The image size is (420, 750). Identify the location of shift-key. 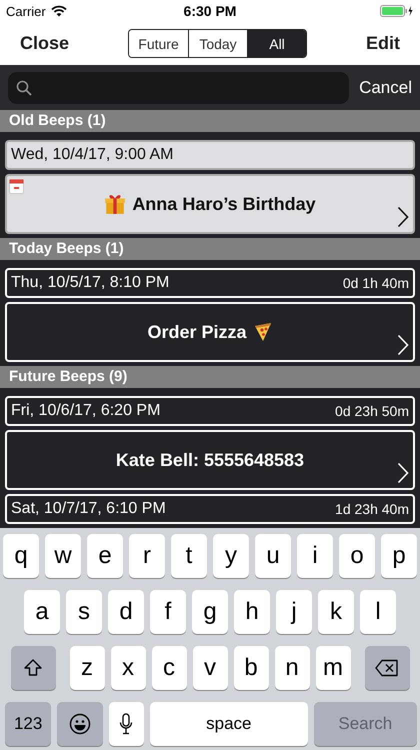
(33, 668).